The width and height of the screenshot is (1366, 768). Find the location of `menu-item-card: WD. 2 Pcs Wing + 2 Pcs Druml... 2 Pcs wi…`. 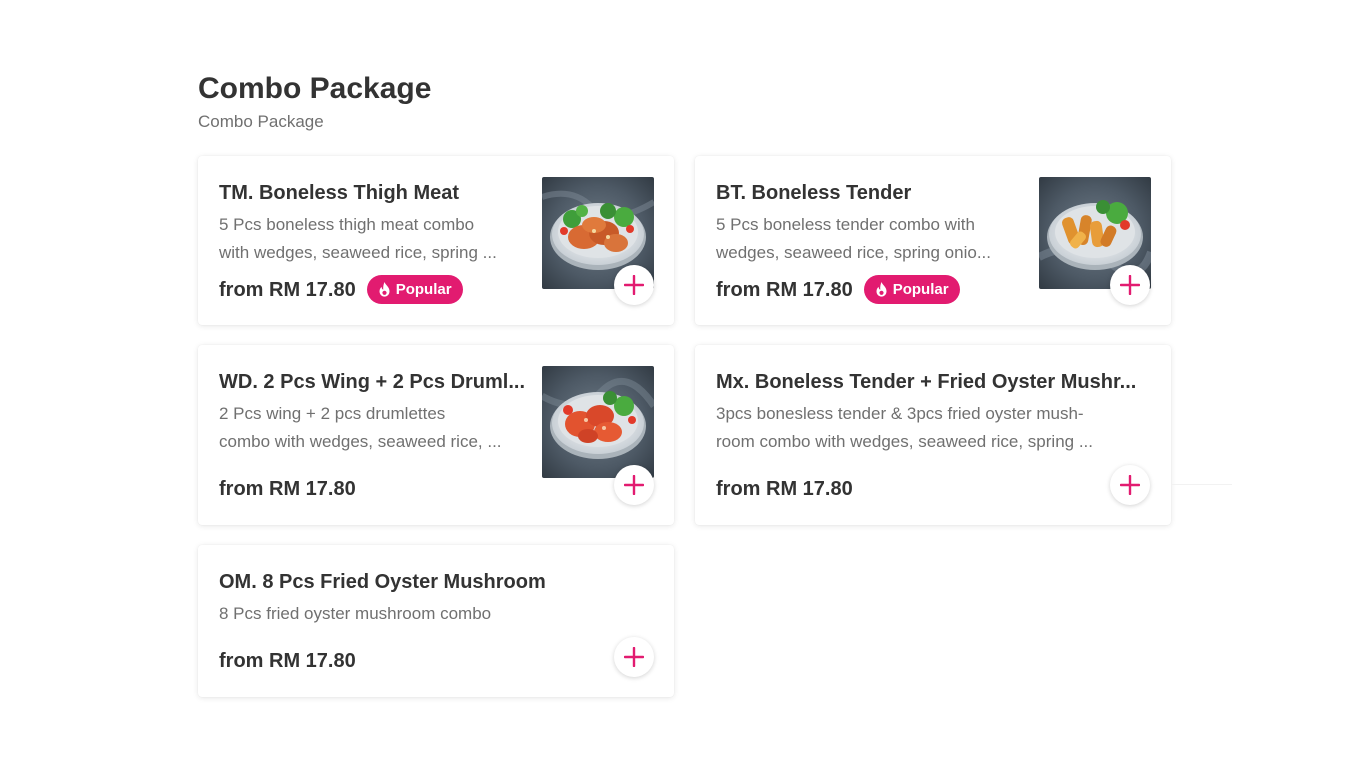

menu-item-card: WD. 2 Pcs Wing + 2 Pcs Druml... 2 Pcs wi… is located at coordinates (436, 435).